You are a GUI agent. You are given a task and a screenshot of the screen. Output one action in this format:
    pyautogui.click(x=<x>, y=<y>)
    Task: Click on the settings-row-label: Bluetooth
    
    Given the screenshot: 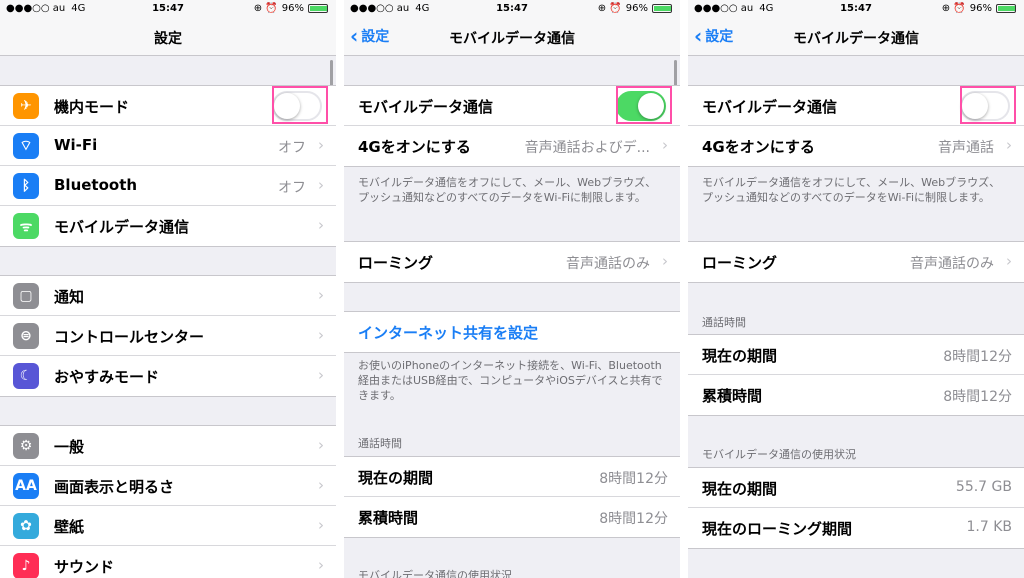 What is the action you would take?
    pyautogui.click(x=96, y=185)
    